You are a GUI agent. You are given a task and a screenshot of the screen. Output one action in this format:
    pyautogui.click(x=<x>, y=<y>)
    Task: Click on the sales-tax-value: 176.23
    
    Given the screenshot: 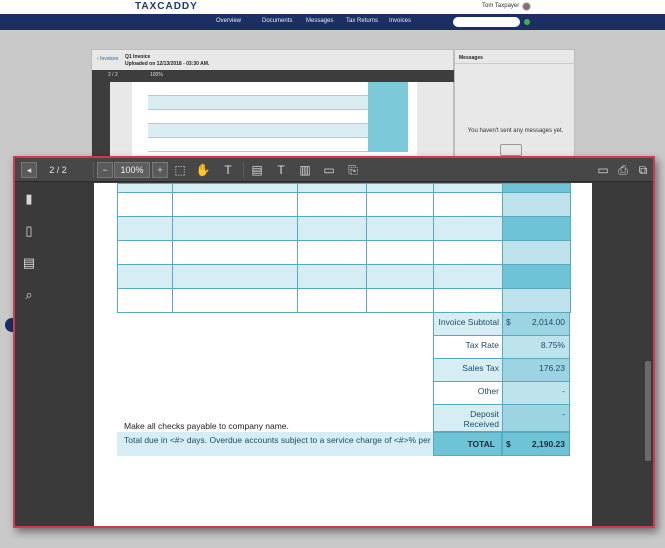 What is the action you would take?
    pyautogui.click(x=536, y=370)
    